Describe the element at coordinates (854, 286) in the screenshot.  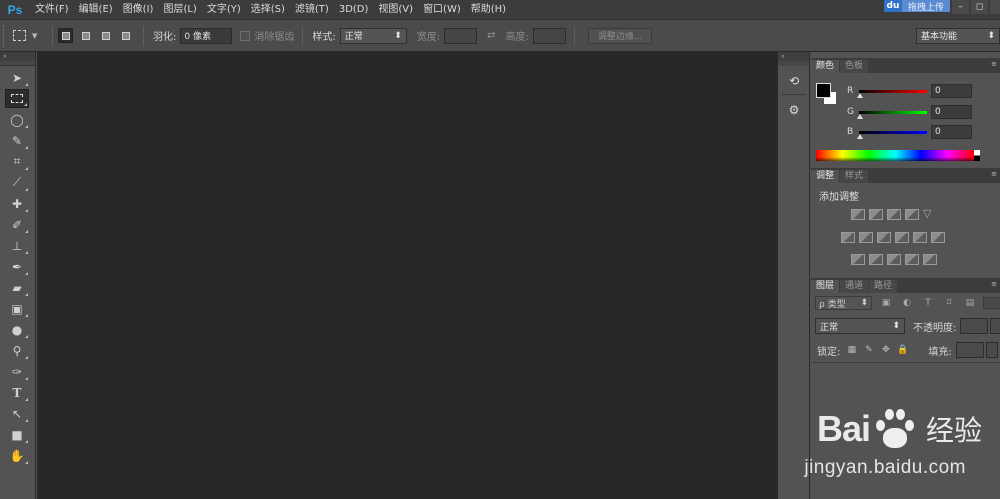
I see `tab-channels: 通道` at that location.